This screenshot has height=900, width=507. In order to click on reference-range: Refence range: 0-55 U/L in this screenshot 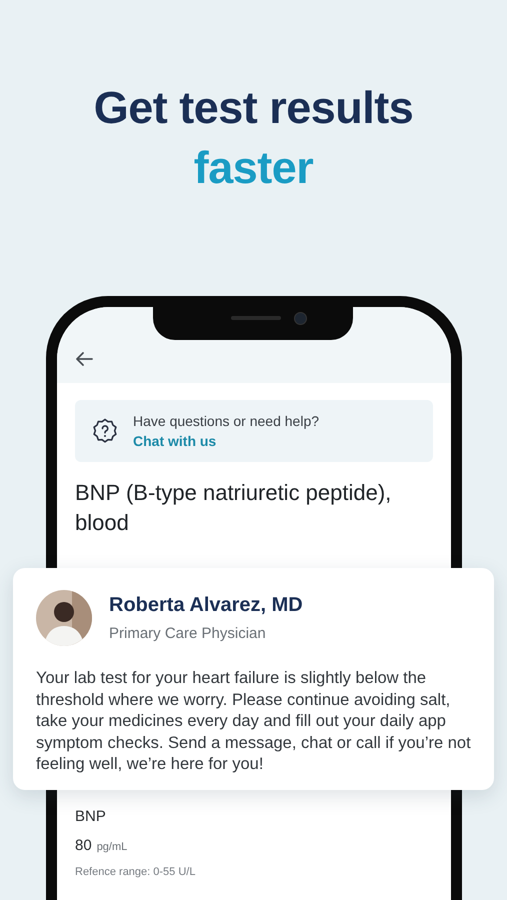, I will do `click(135, 872)`.